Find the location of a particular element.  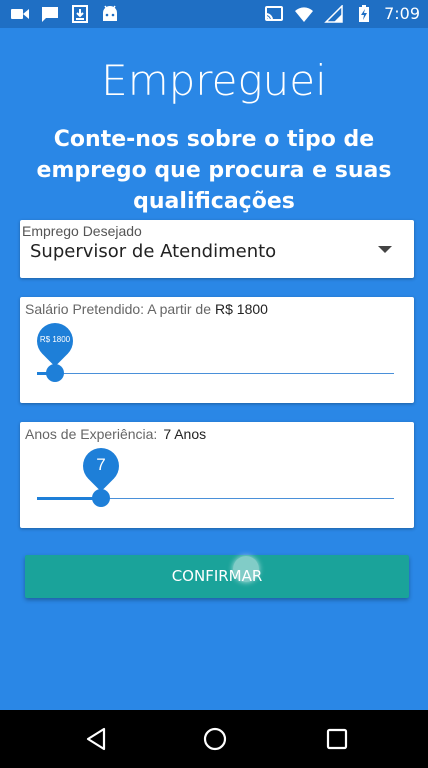

status-bar: 7:09 is located at coordinates (214, 14).